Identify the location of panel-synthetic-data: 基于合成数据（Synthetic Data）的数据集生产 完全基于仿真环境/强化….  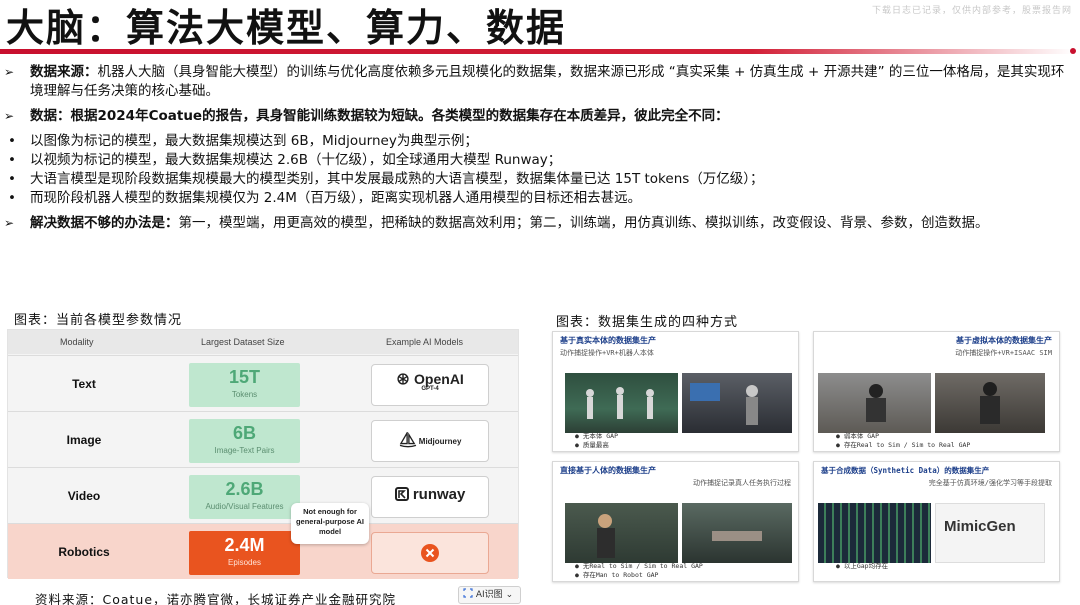
(936, 521).